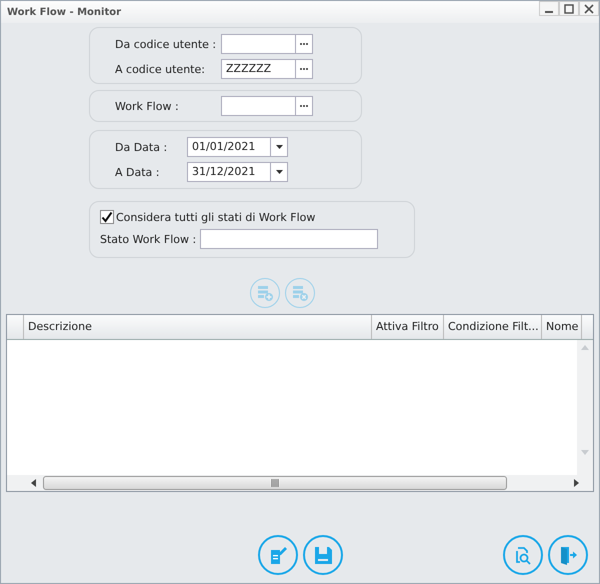  What do you see at coordinates (275, 483) in the screenshot?
I see `grip-icon` at bounding box center [275, 483].